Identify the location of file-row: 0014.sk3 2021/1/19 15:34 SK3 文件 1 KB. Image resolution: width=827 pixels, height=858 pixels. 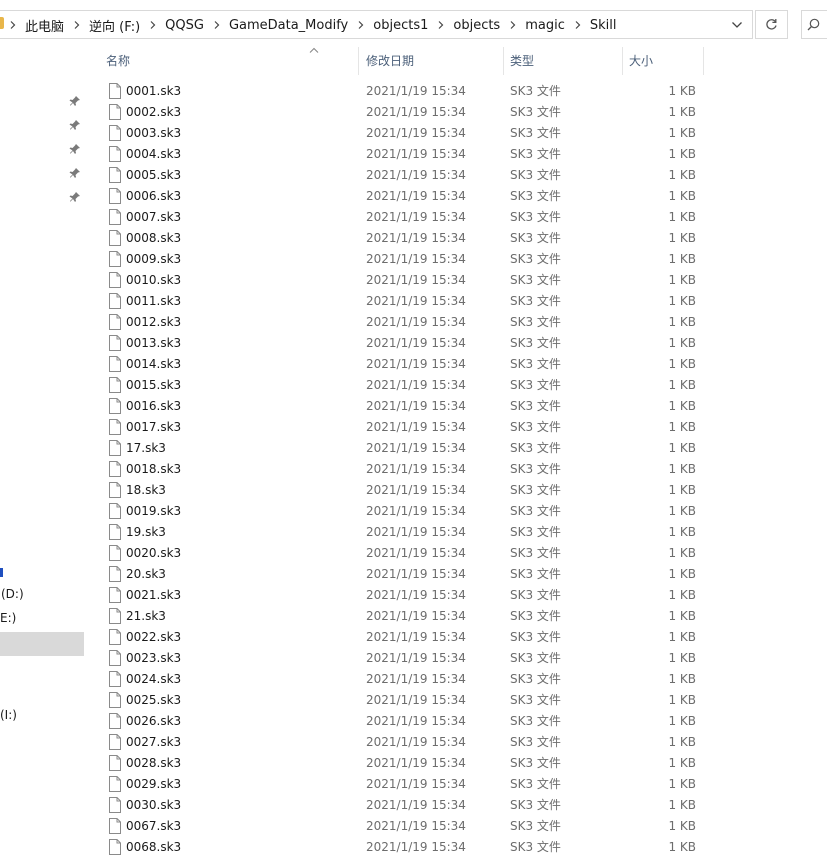
(455, 364).